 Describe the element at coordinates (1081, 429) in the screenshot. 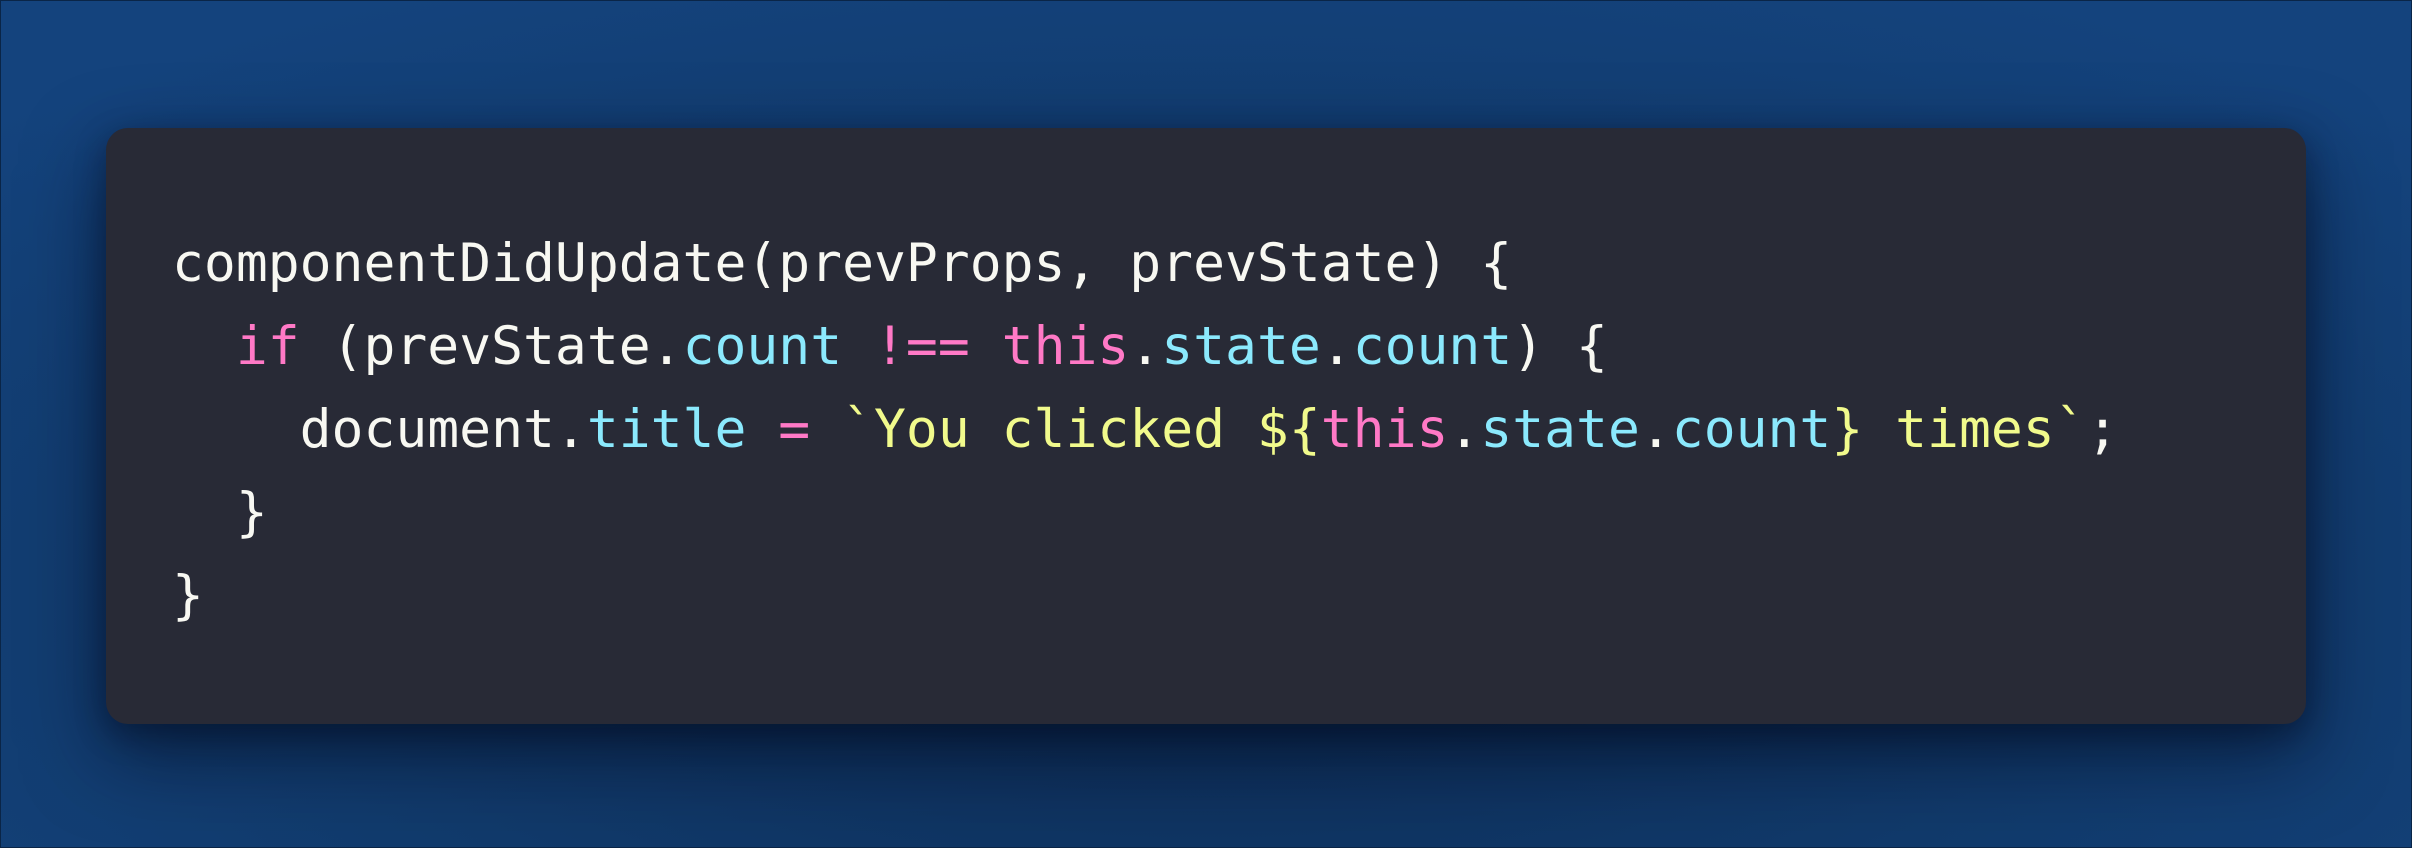

I see `template-string-start: `You clicked ${` at that location.